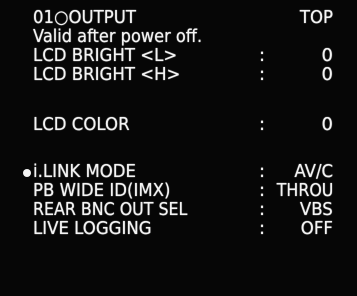  Describe the element at coordinates (316, 228) in the screenshot. I see `menu-item-value: OFF` at that location.